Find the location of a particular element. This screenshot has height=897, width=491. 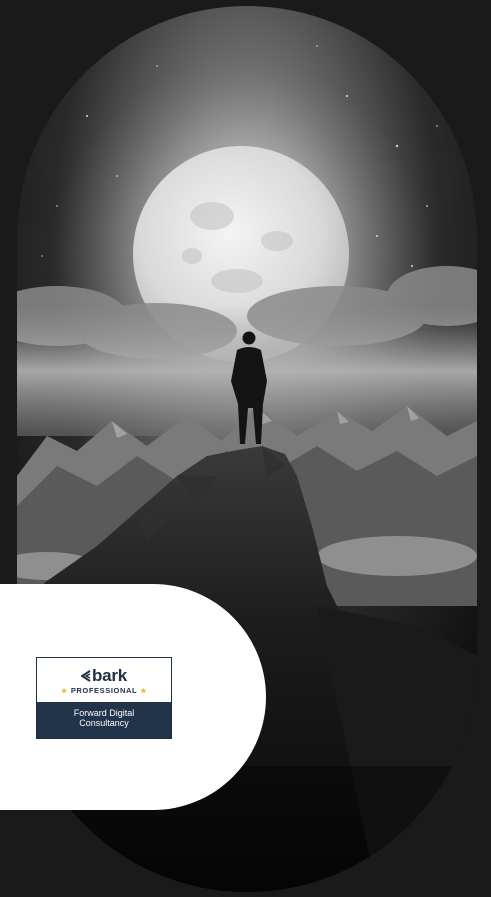

business-name-line1: Forward Digital is located at coordinates (104, 713).